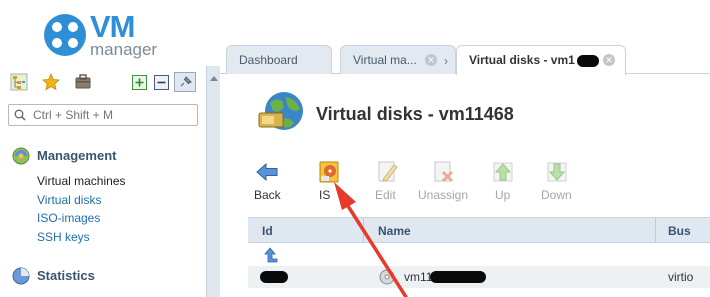  I want to click on sidebar-search-input, so click(113, 115).